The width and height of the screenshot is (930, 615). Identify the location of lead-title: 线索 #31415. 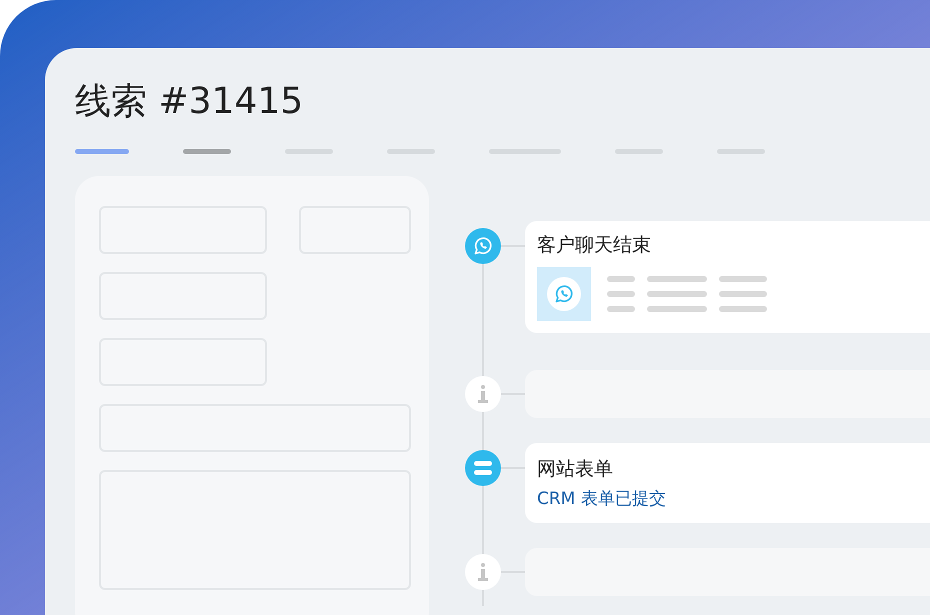
(189, 102).